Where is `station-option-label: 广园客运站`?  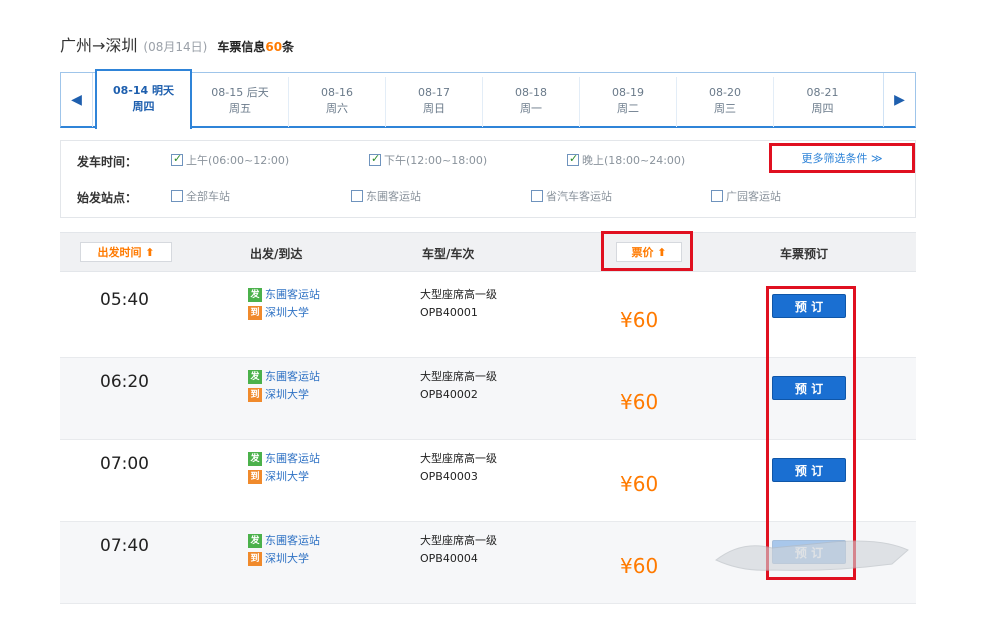
station-option-label: 广园客运站 is located at coordinates (753, 196).